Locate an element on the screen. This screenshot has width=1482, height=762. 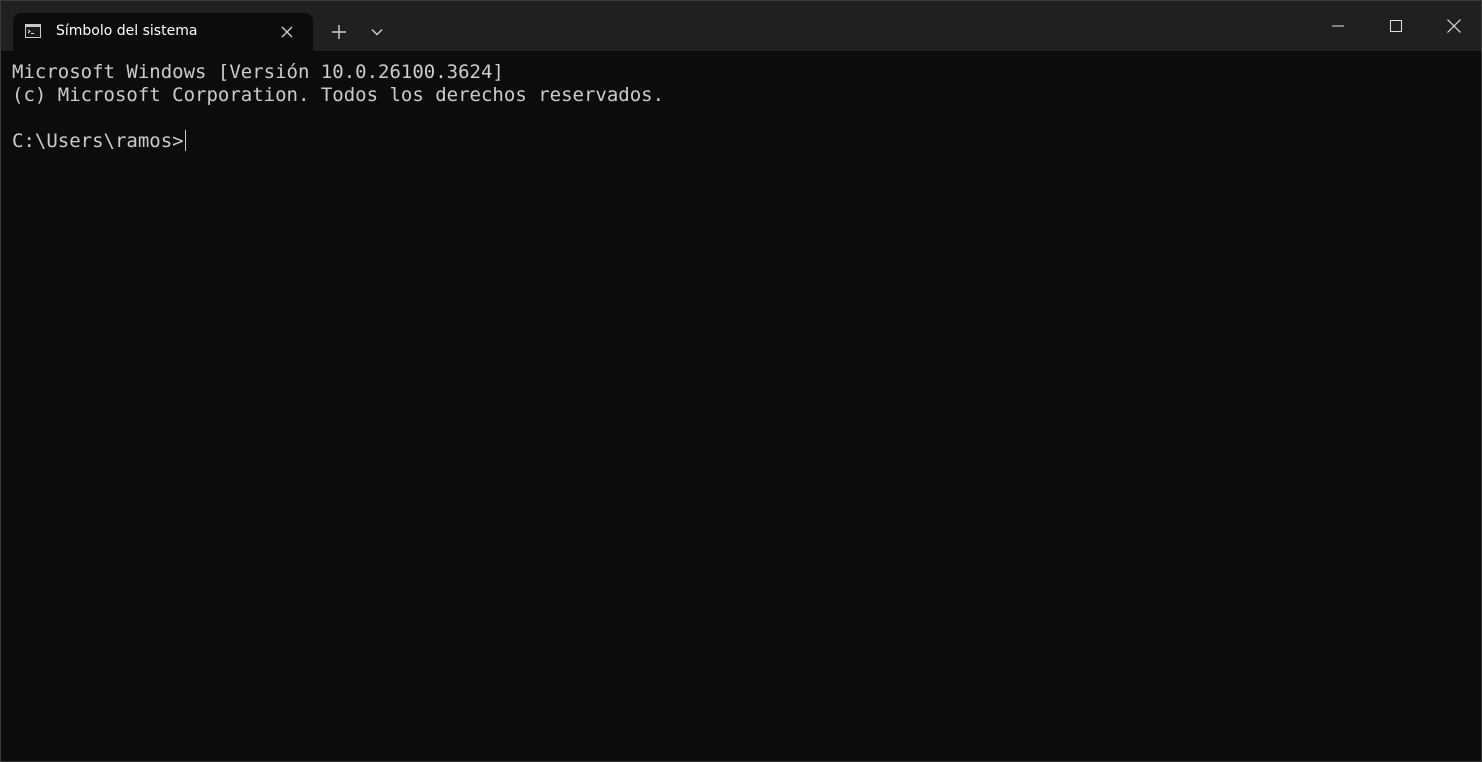
tab-close-button is located at coordinates (287, 32).